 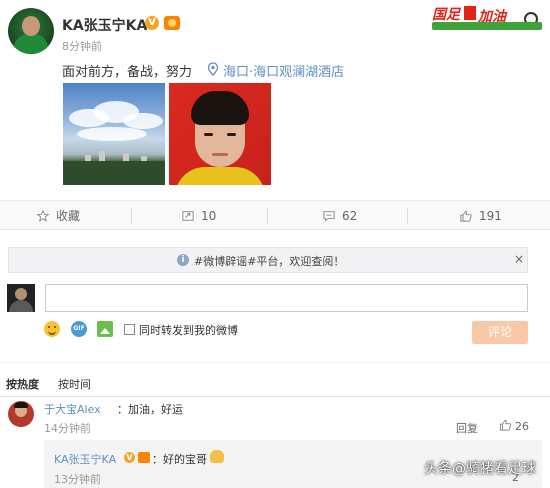 I want to click on repost-checkbox-label: 同时转发到我的微博, so click(x=188, y=330).